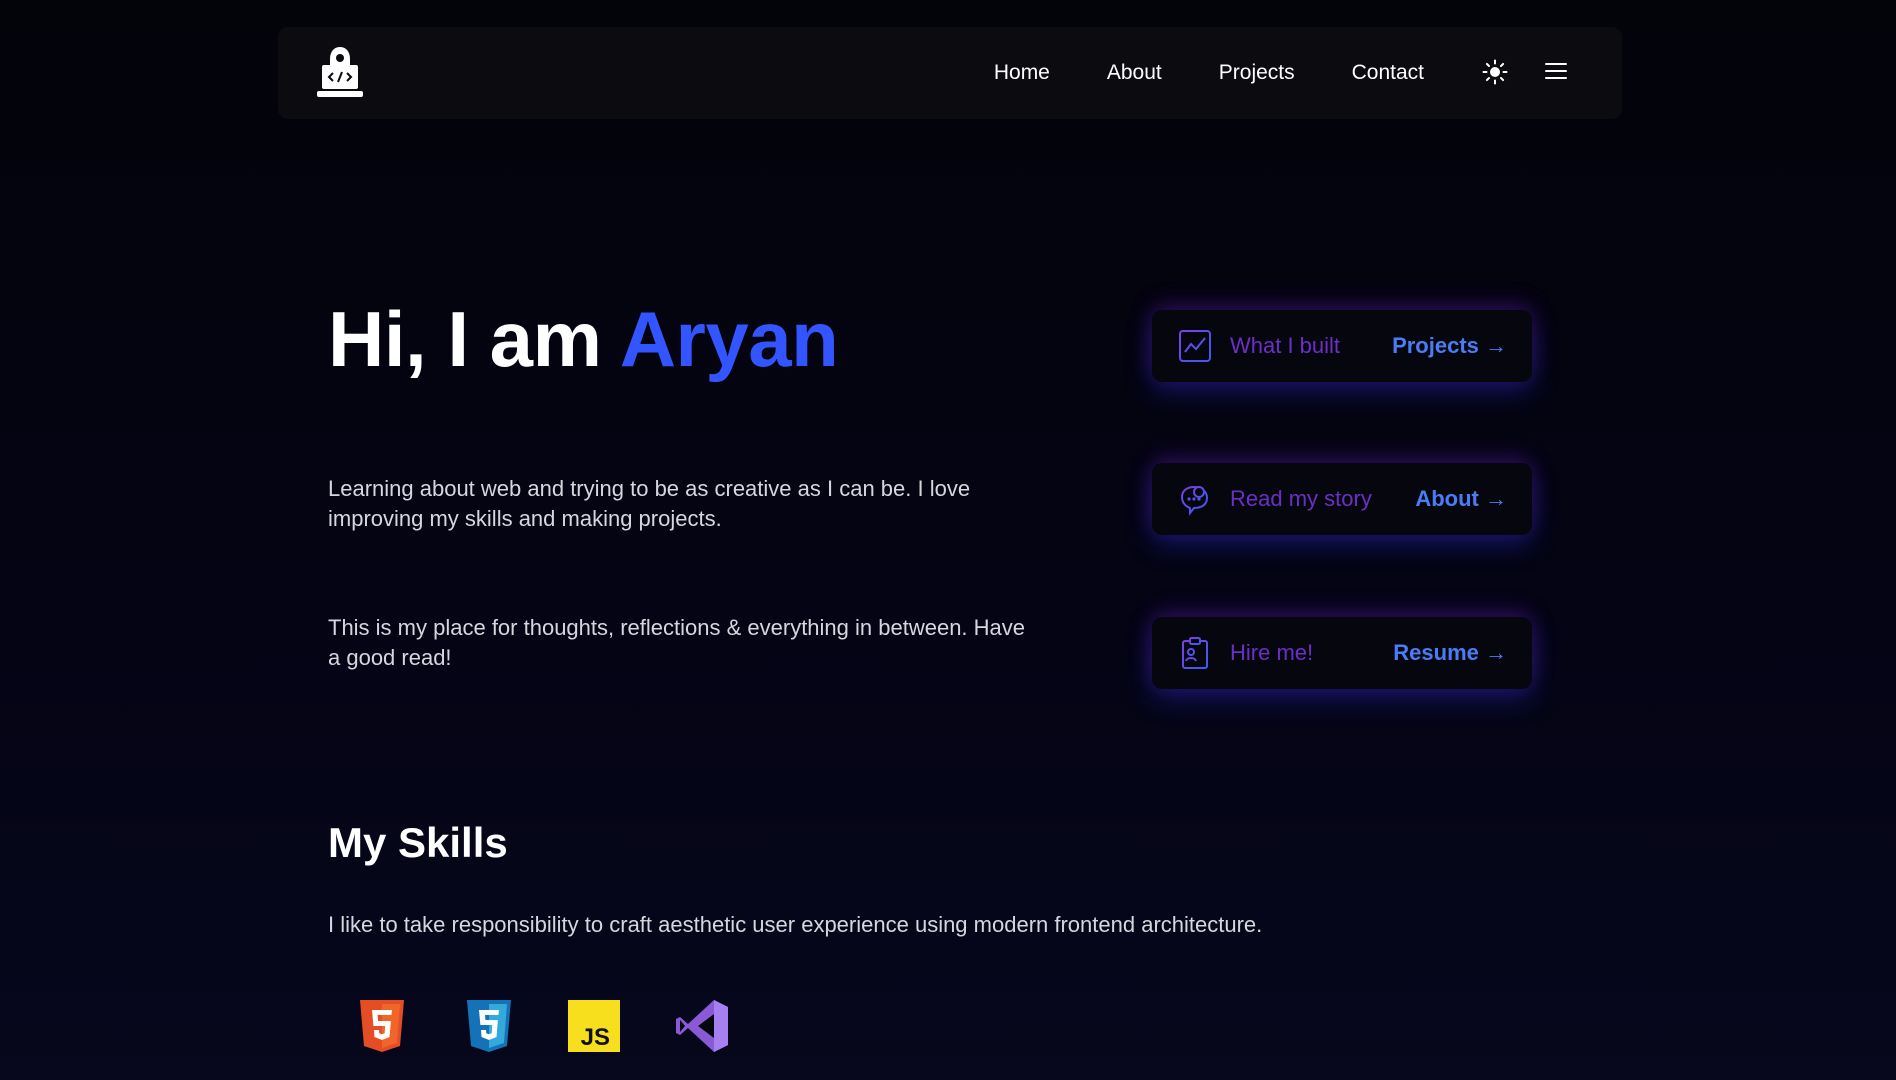 The width and height of the screenshot is (1896, 1080). What do you see at coordinates (1342, 346) in the screenshot?
I see `projects-card: What I built Projects →` at bounding box center [1342, 346].